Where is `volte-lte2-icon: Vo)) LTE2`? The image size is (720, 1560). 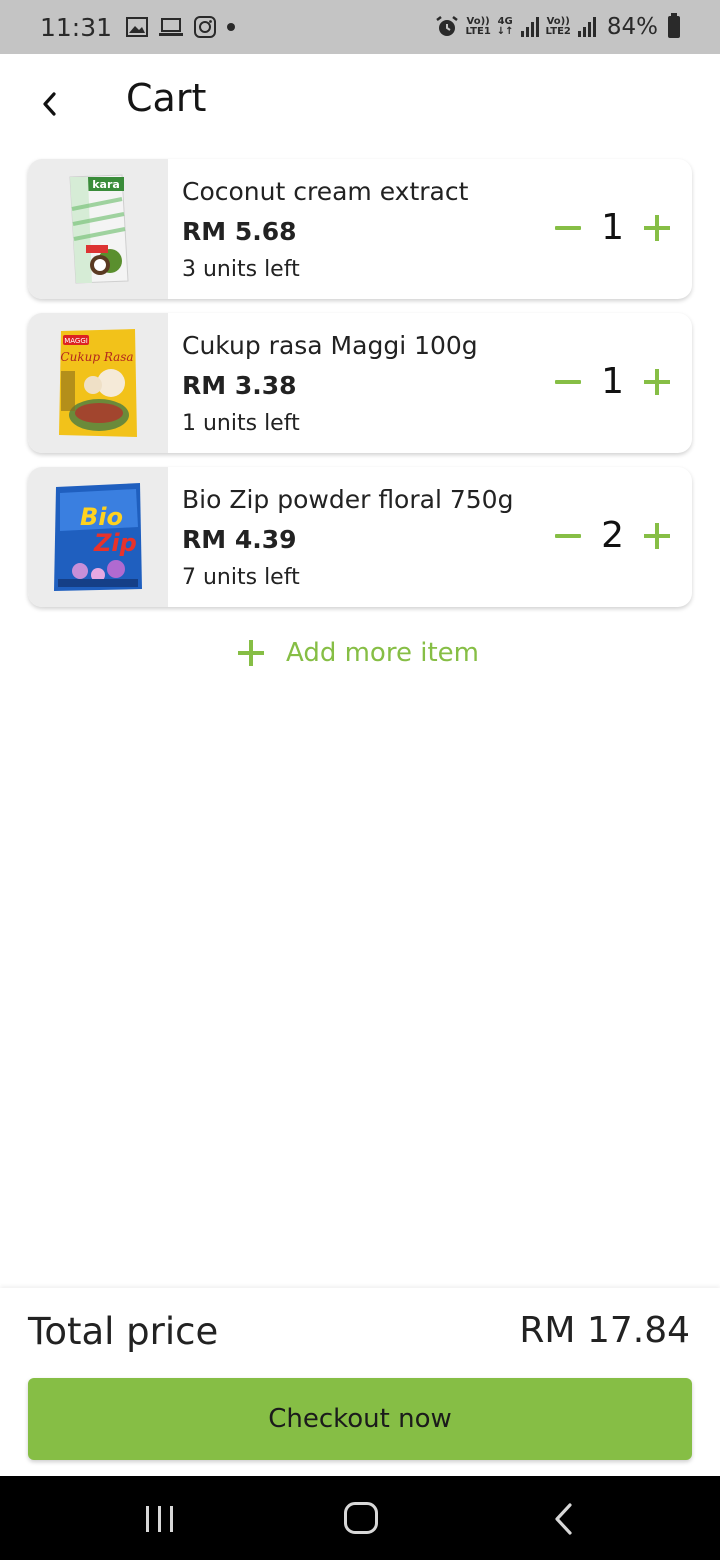
volte-lte2-icon: Vo)) LTE2 is located at coordinates (558, 26).